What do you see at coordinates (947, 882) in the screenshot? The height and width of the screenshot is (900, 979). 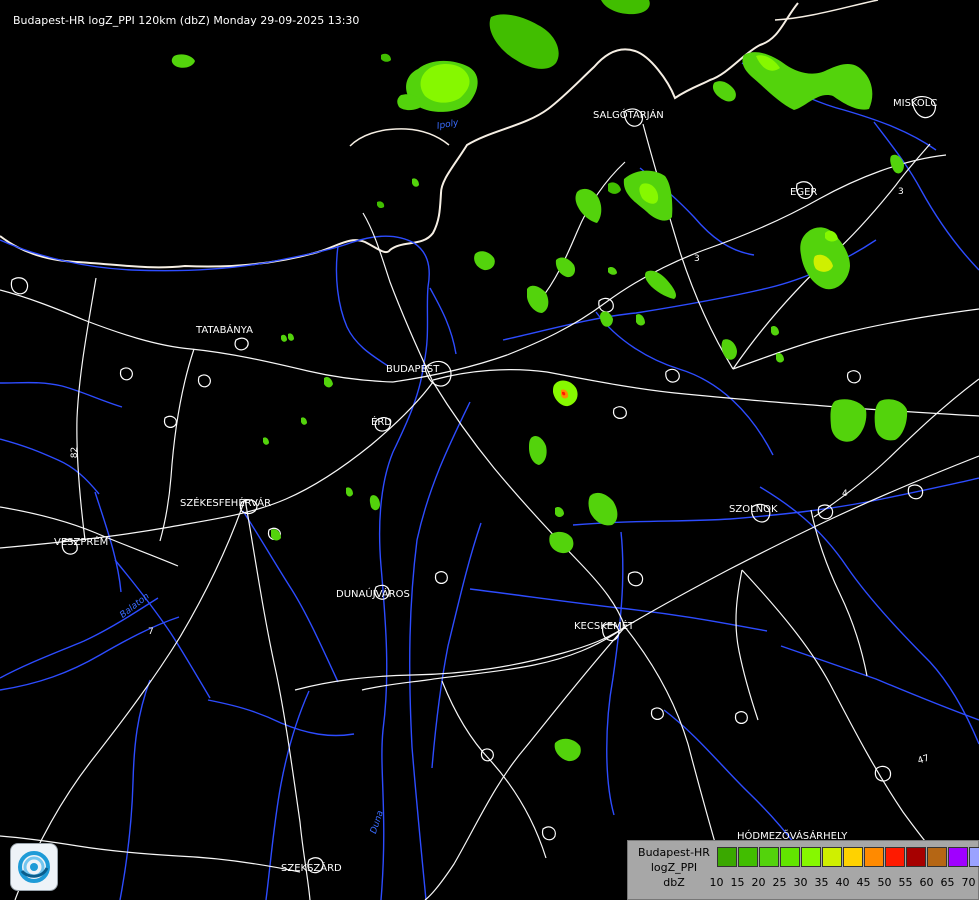 I see `legend-tick-11: 65` at bounding box center [947, 882].